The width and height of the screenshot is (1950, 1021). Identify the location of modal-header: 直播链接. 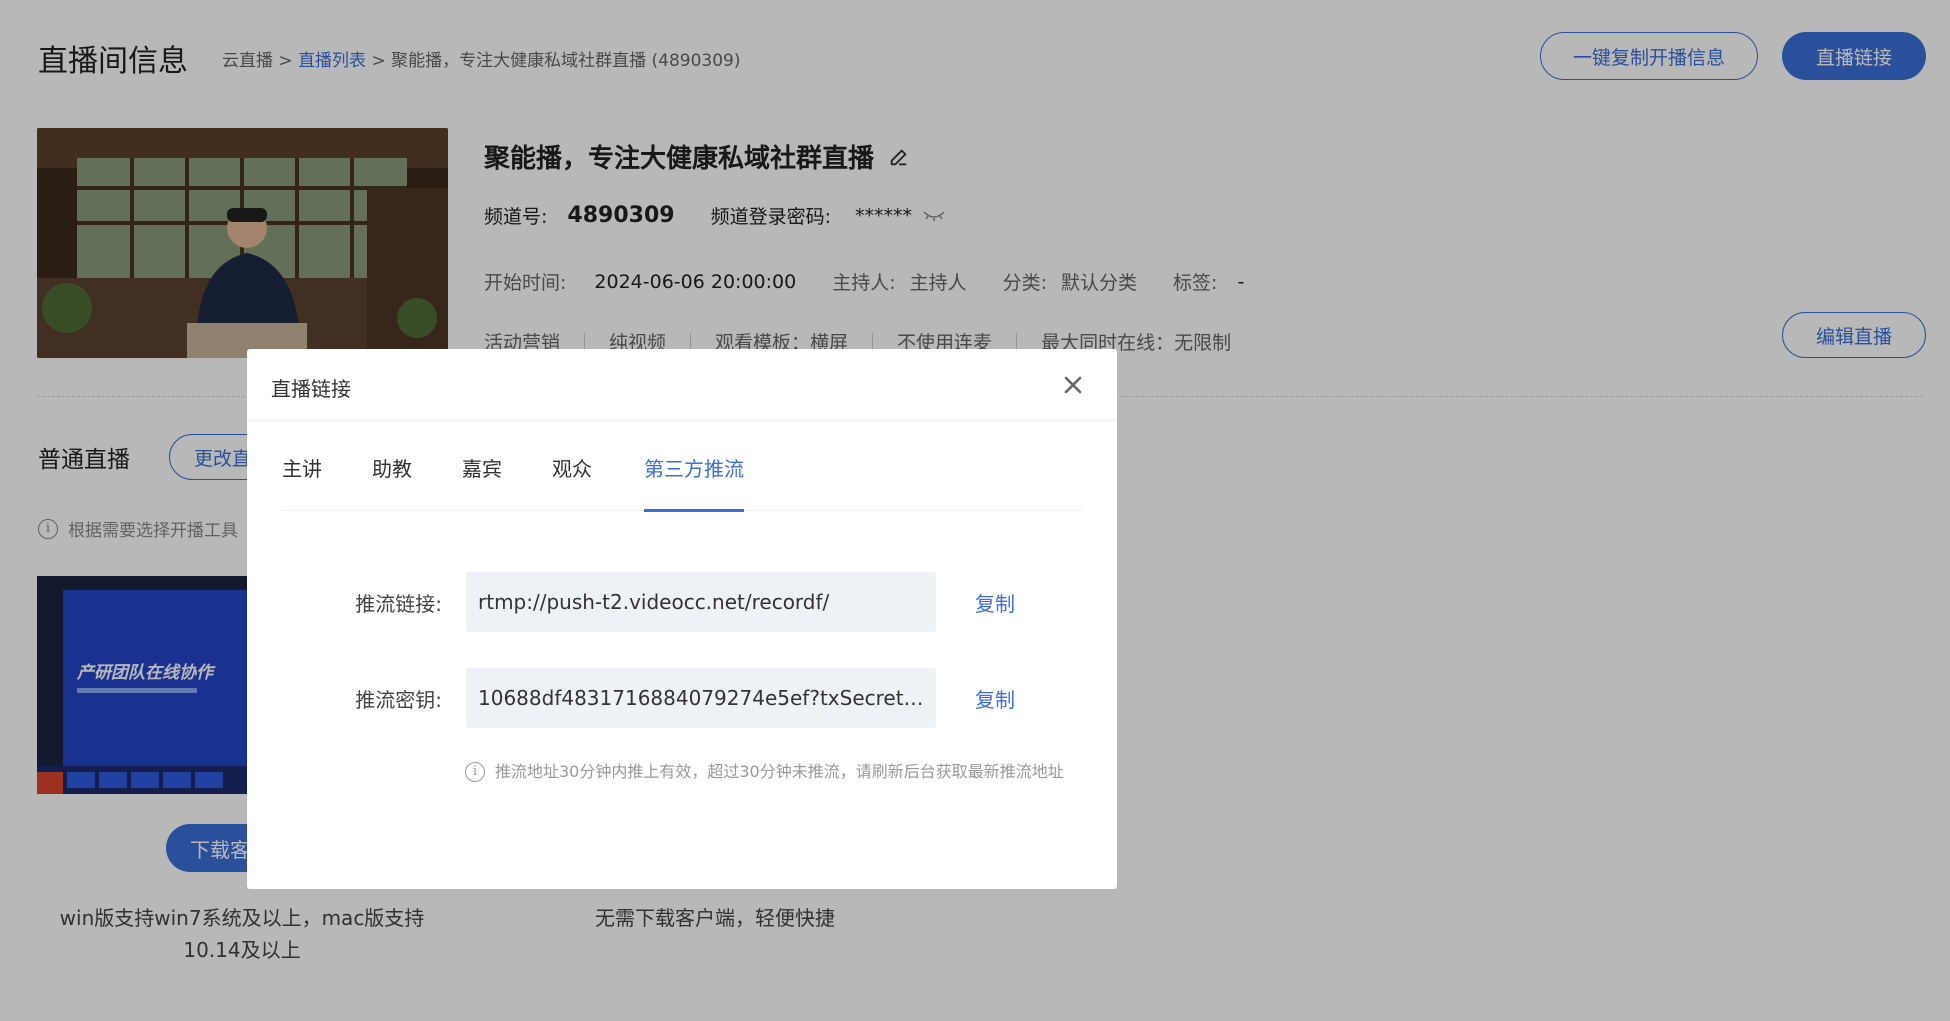
(682, 385).